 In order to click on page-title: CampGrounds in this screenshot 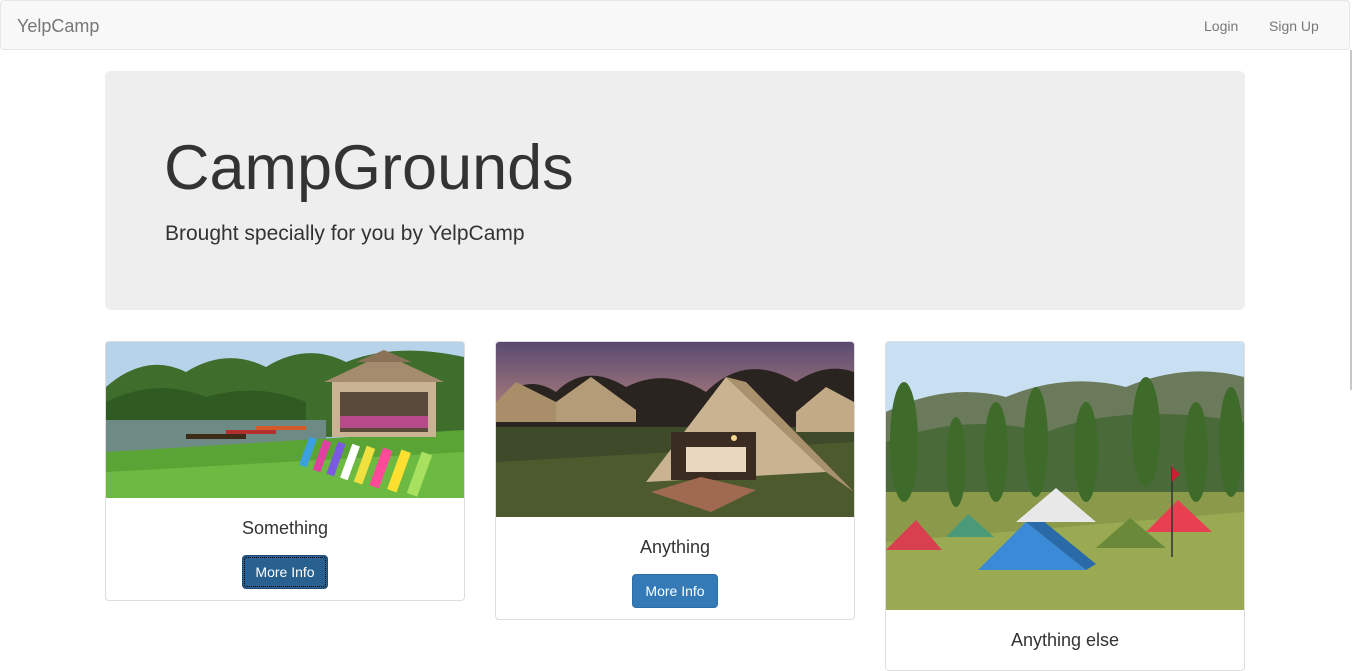, I will do `click(369, 168)`.